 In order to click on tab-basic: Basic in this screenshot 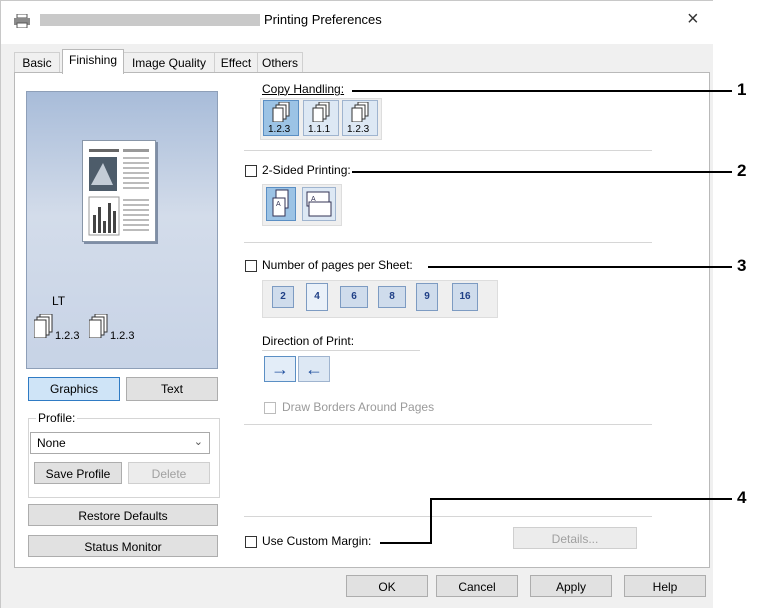, I will do `click(37, 62)`.